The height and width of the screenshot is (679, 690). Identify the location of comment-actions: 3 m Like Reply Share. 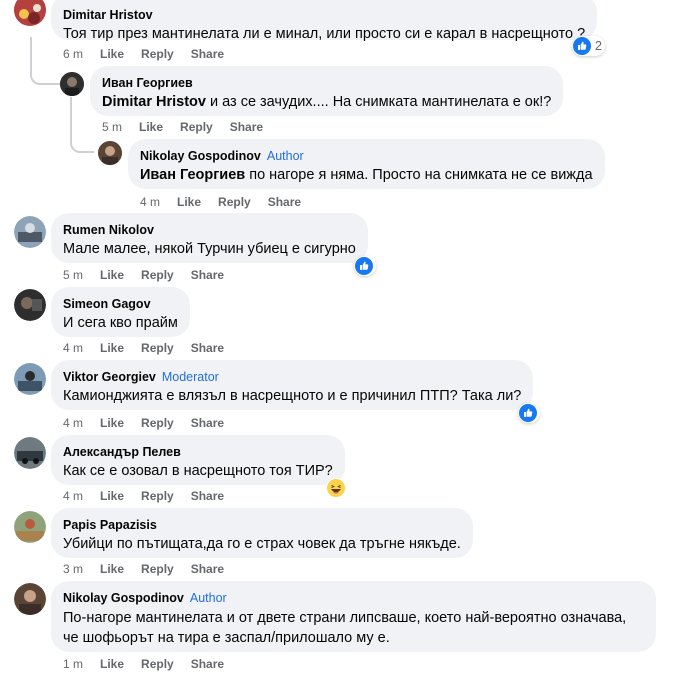
(143, 569).